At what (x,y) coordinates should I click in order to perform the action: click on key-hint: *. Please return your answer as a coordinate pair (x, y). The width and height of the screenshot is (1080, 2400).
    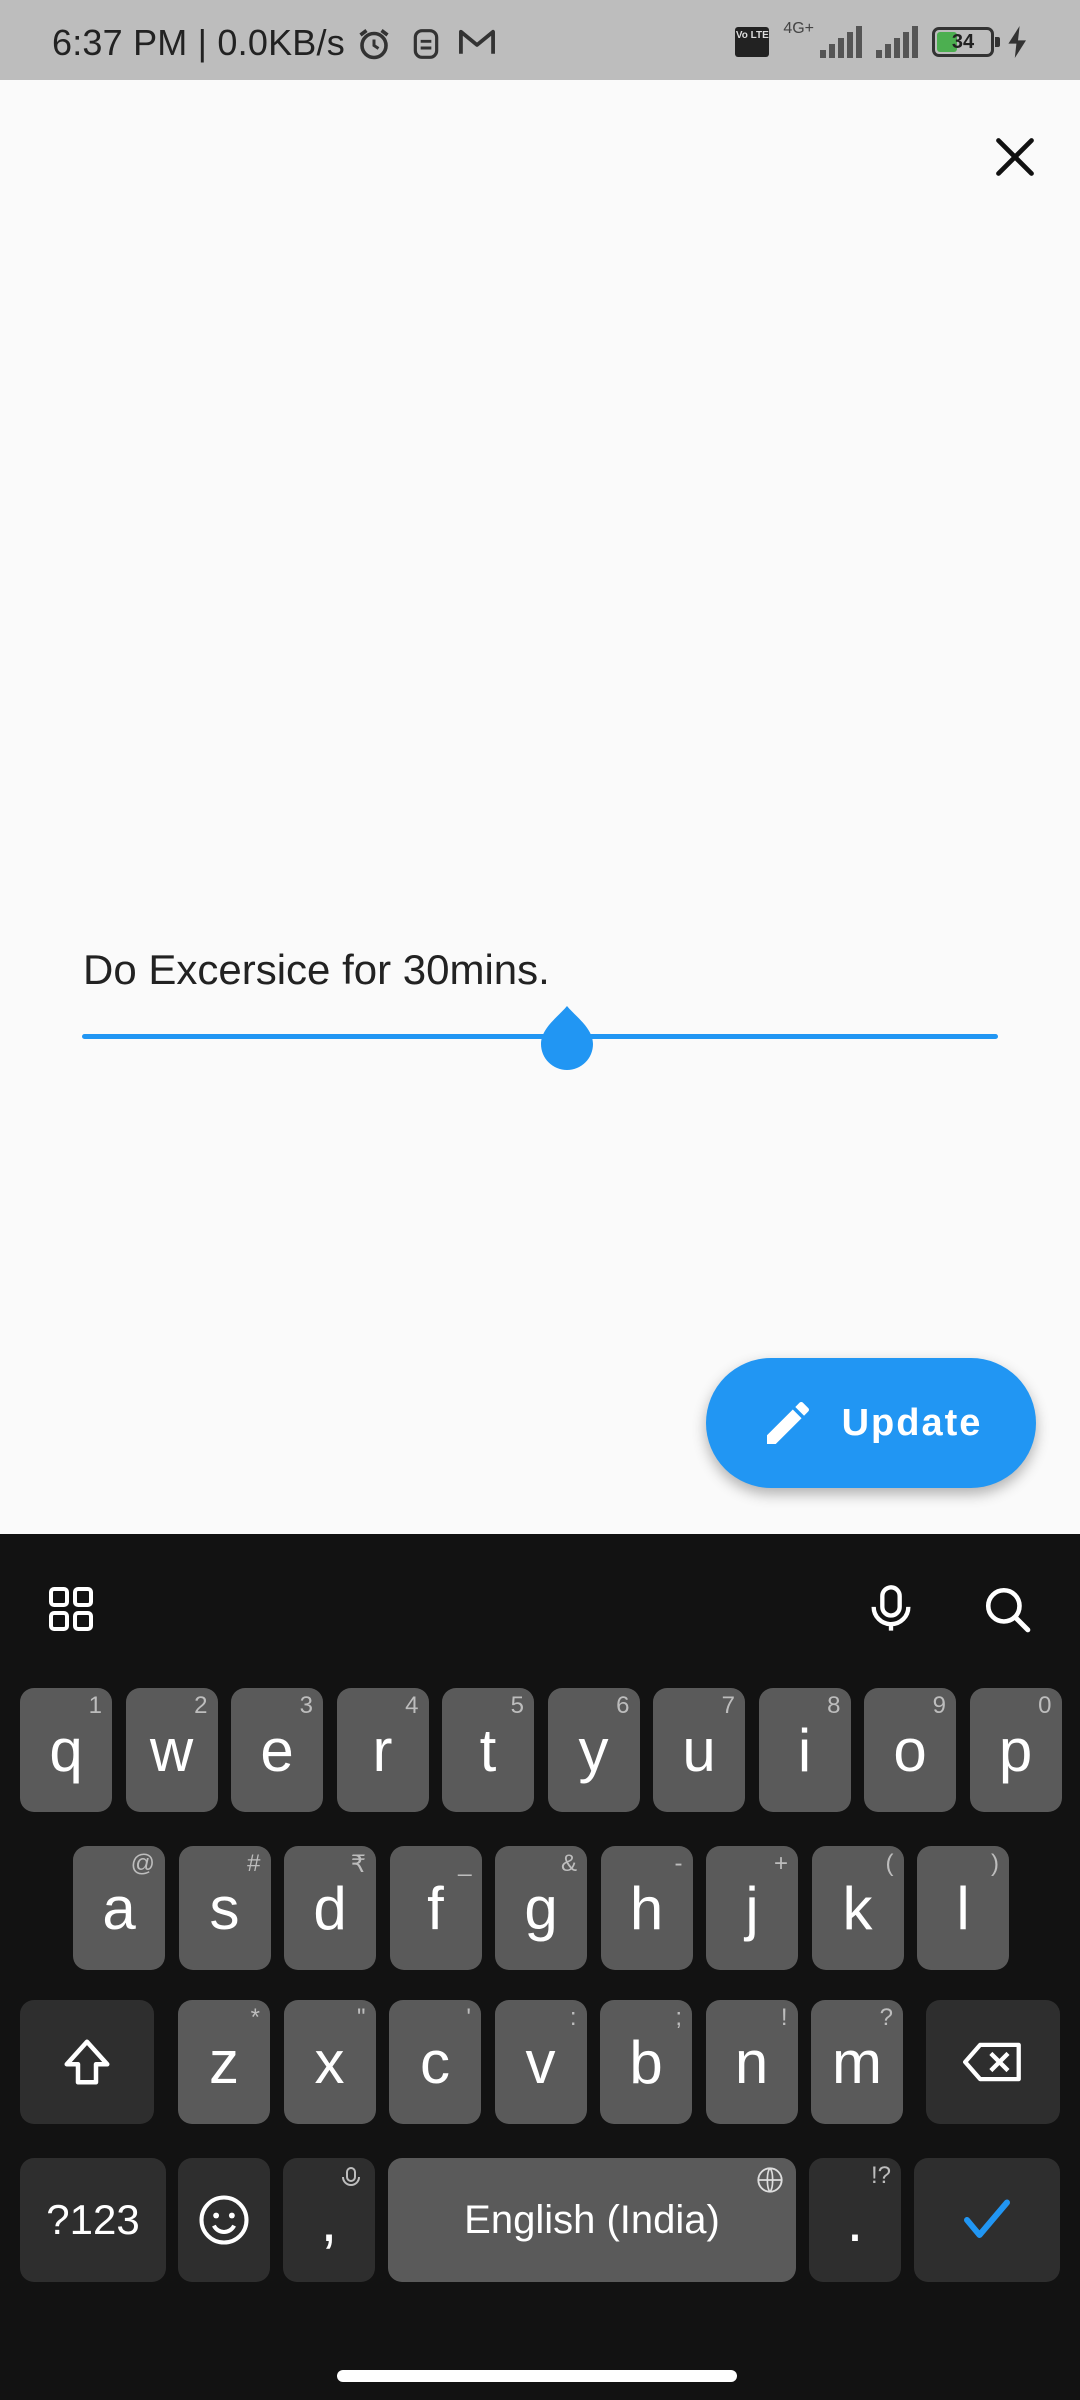
    Looking at the image, I should click on (255, 2017).